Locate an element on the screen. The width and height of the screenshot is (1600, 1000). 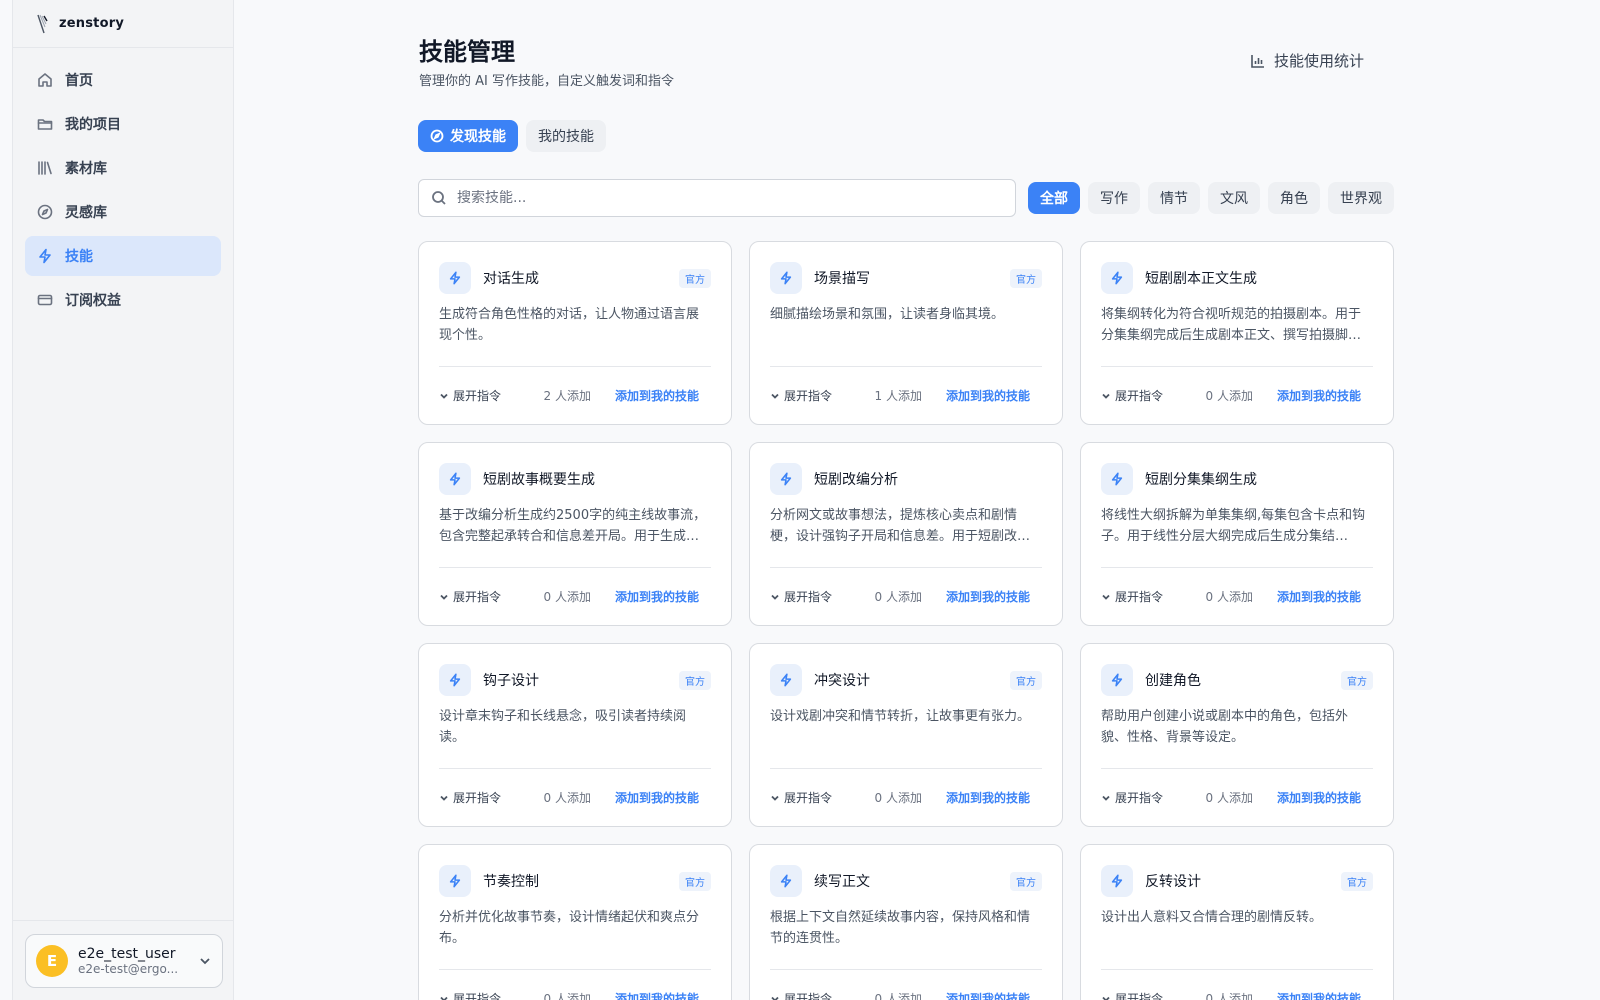
official-badge: 官方 is located at coordinates (695, 278).